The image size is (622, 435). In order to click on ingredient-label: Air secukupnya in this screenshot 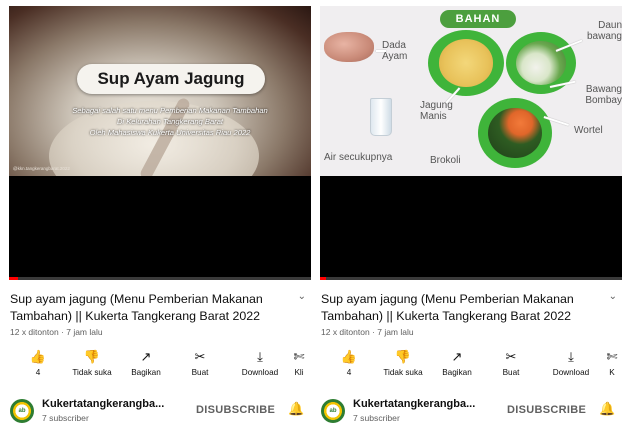, I will do `click(358, 157)`.